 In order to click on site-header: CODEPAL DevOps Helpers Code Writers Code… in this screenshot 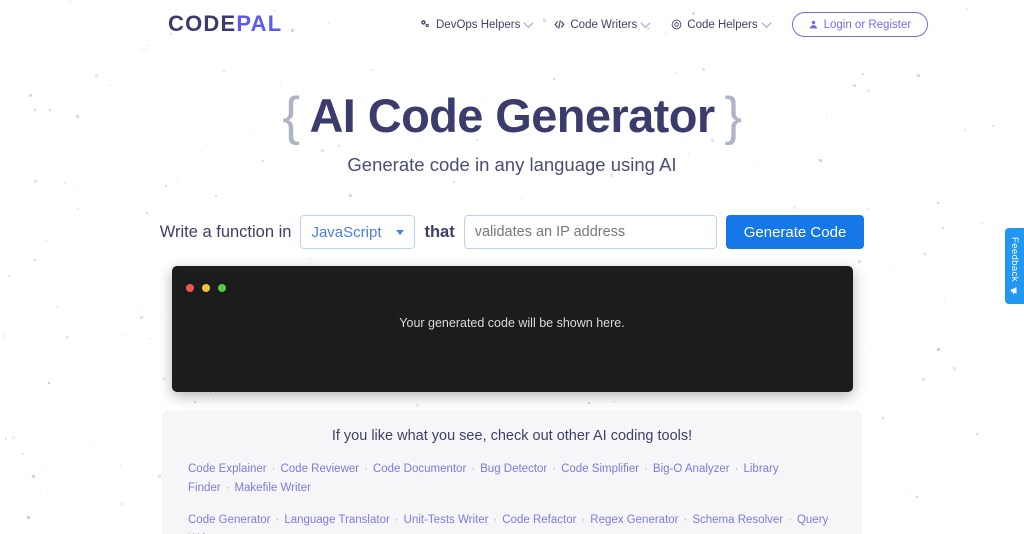, I will do `click(512, 24)`.